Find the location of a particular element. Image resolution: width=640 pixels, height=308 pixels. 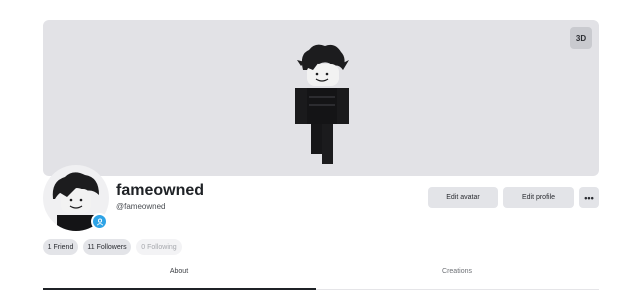

edit-profile-button: Edit profile is located at coordinates (538, 197).